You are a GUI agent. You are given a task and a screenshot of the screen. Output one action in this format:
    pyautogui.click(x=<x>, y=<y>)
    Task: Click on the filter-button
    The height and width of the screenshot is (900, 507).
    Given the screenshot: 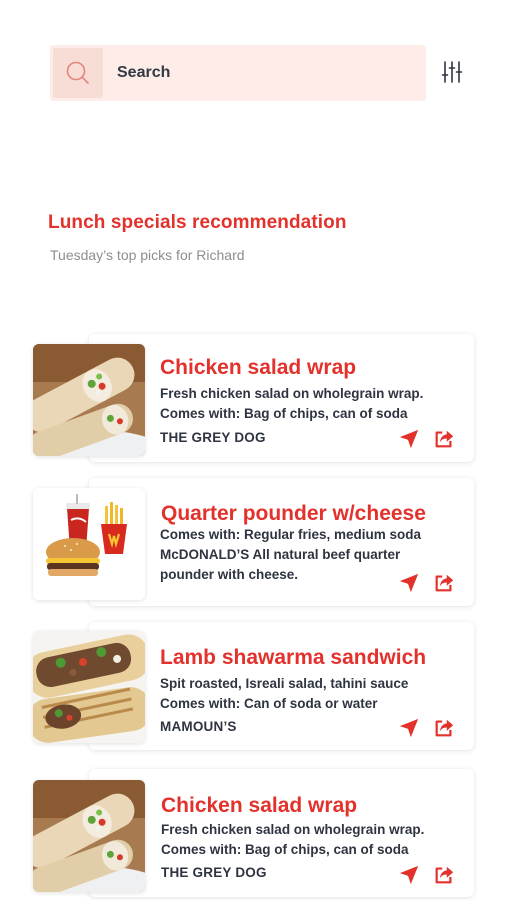 What is the action you would take?
    pyautogui.click(x=452, y=74)
    